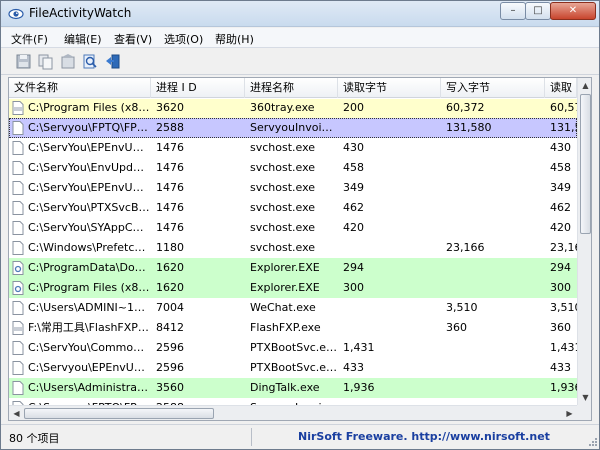  I want to click on menu-options: 选项(O), so click(183, 39).